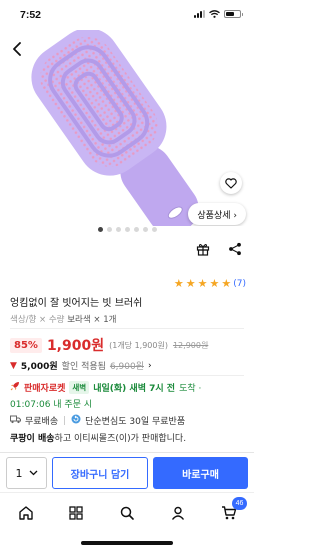 Image resolution: width=320 pixels, height=550 pixels. Describe the element at coordinates (83, 367) in the screenshot. I see `coupon-applied-text: 할인 적용됨` at that location.